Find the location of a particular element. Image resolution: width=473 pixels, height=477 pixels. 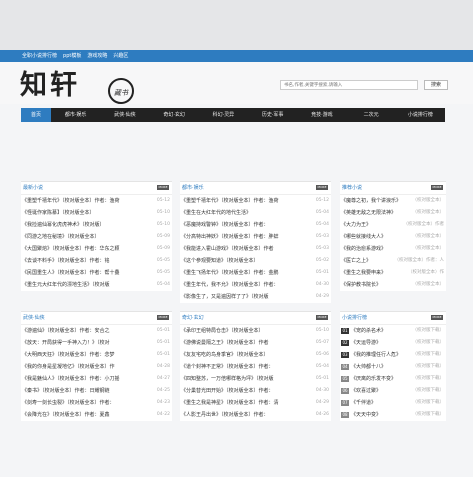

search-button: 搜索 is located at coordinates (436, 85).